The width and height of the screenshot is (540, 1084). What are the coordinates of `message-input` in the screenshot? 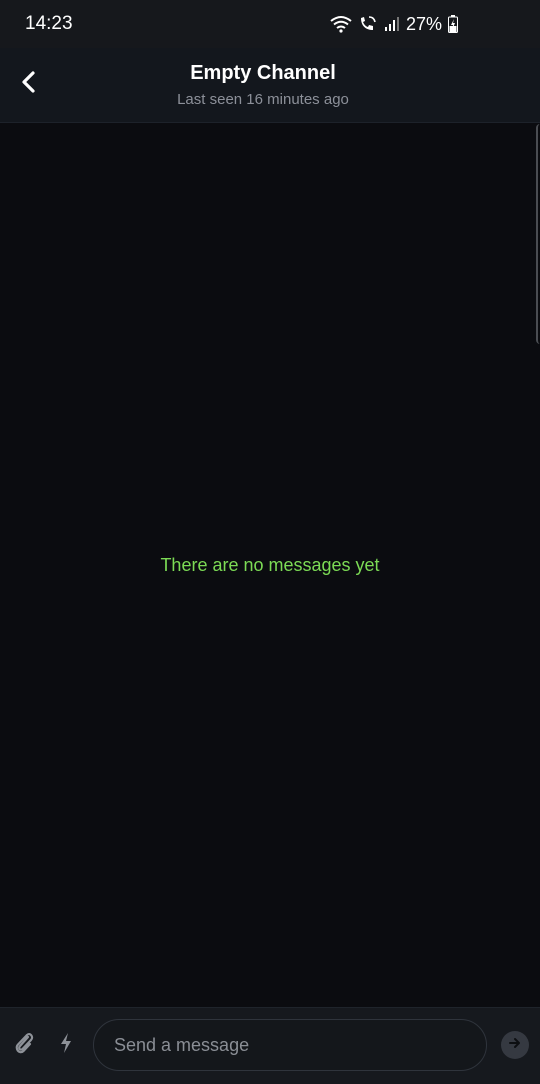 It's located at (290, 1045).